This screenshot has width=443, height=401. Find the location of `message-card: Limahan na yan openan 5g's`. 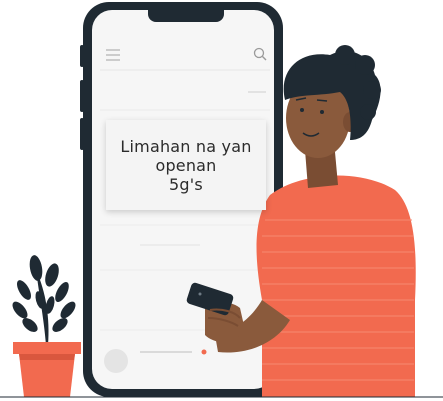

message-card: Limahan na yan openan 5g's is located at coordinates (186, 165).